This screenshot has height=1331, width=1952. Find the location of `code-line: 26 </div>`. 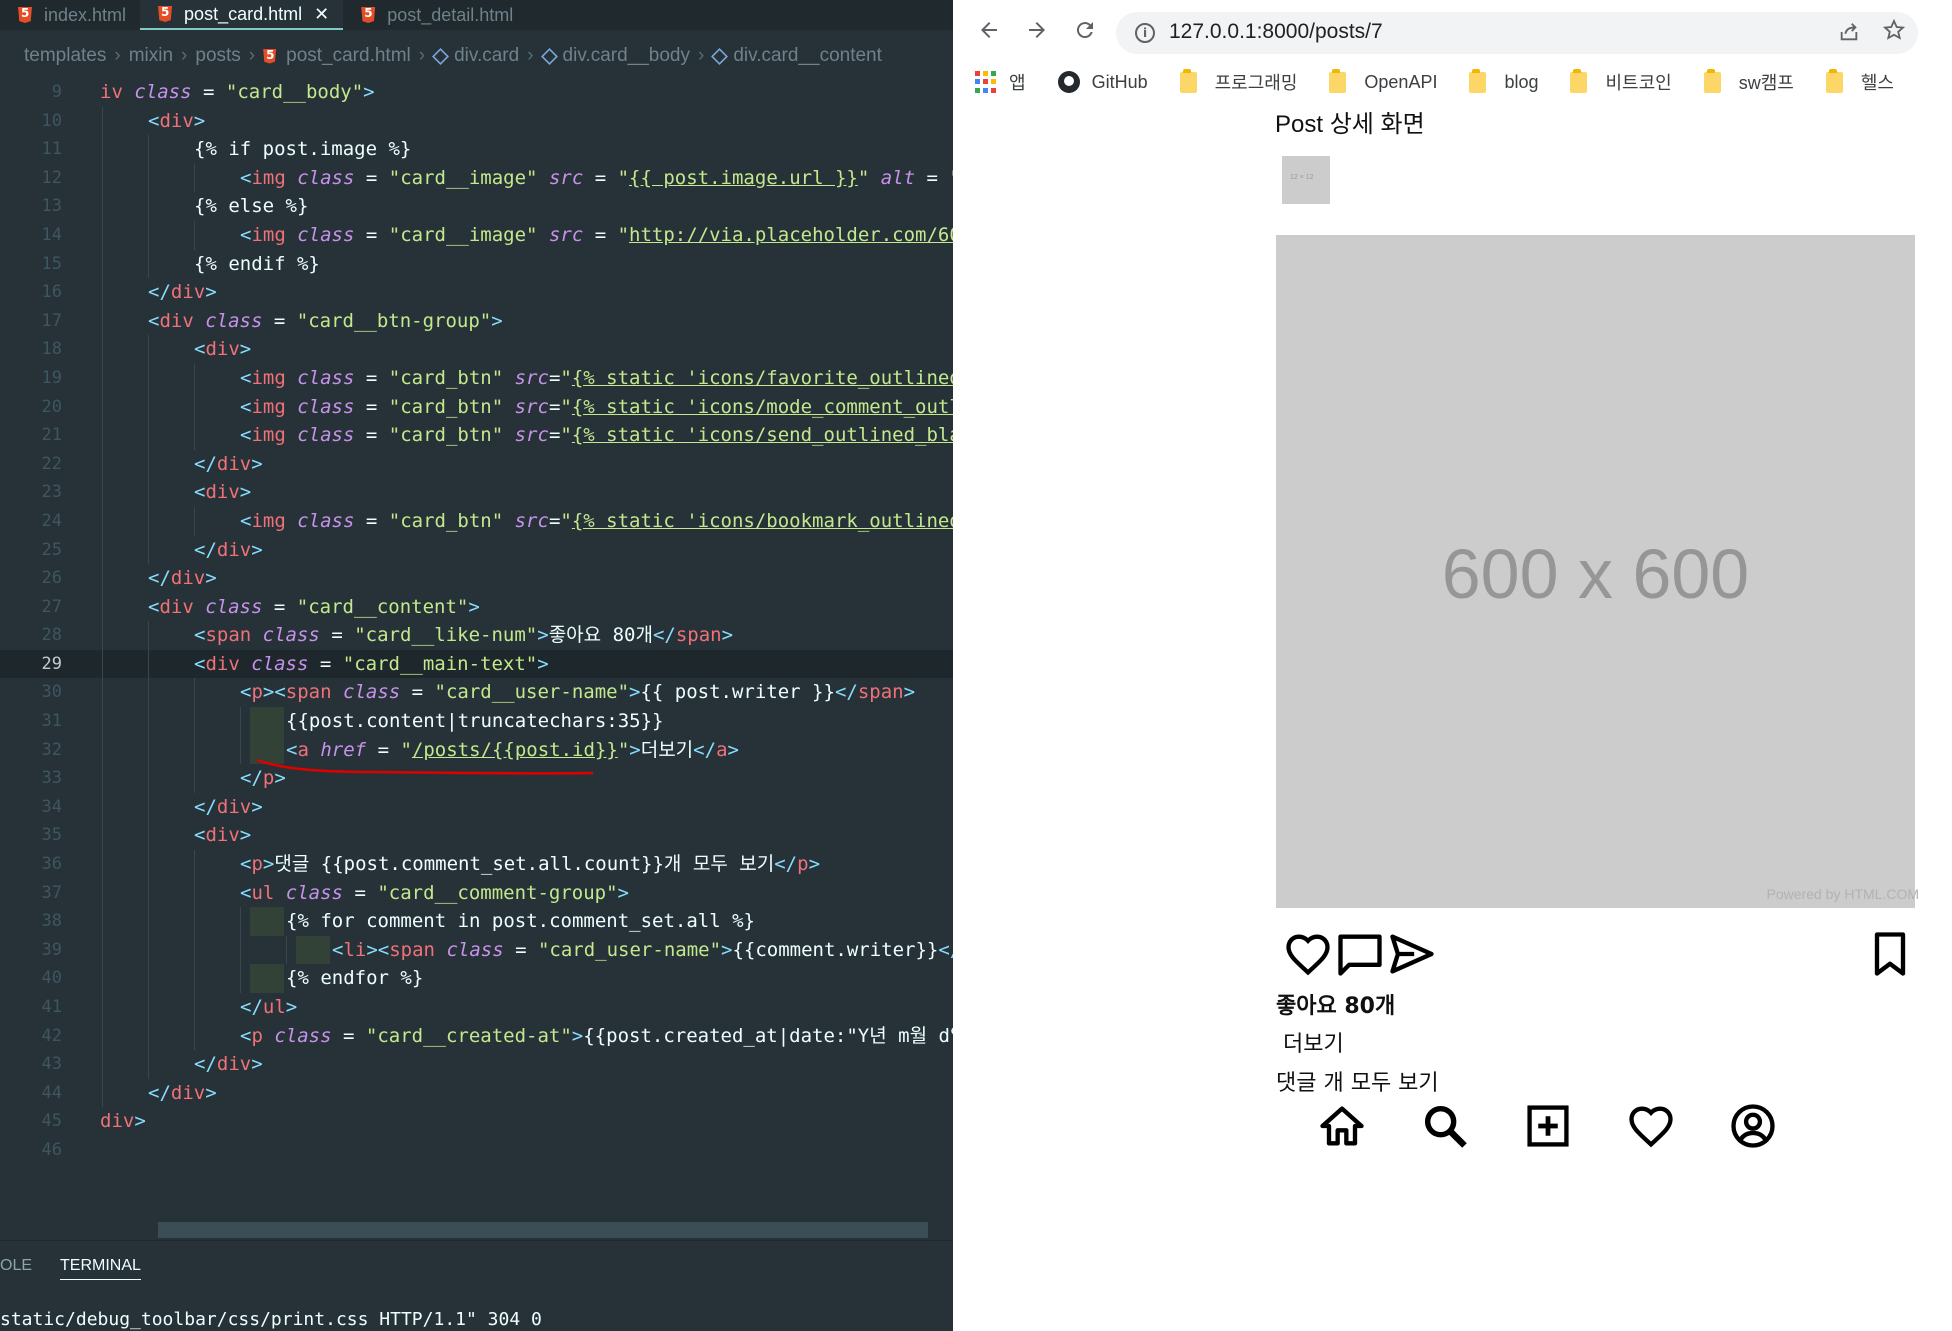

code-line: 26 </div> is located at coordinates (476, 578).